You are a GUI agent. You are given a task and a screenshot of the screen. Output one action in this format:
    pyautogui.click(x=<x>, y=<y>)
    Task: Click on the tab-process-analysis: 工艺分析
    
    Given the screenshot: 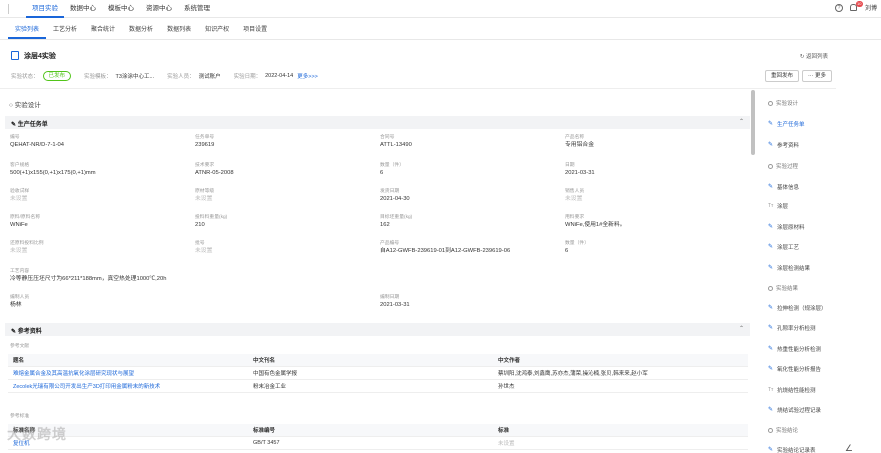 What is the action you would take?
    pyautogui.click(x=65, y=30)
    